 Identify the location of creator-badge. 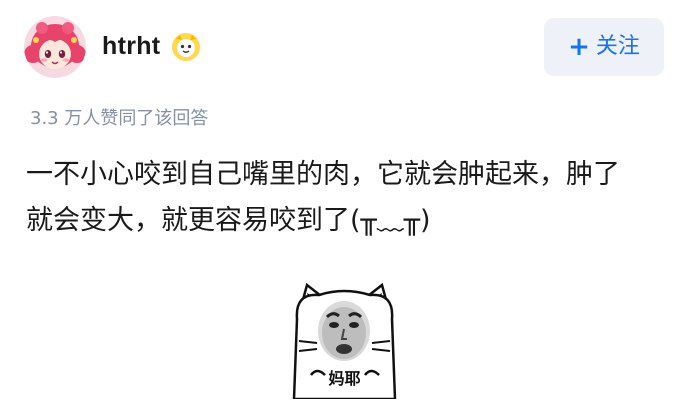
(186, 47).